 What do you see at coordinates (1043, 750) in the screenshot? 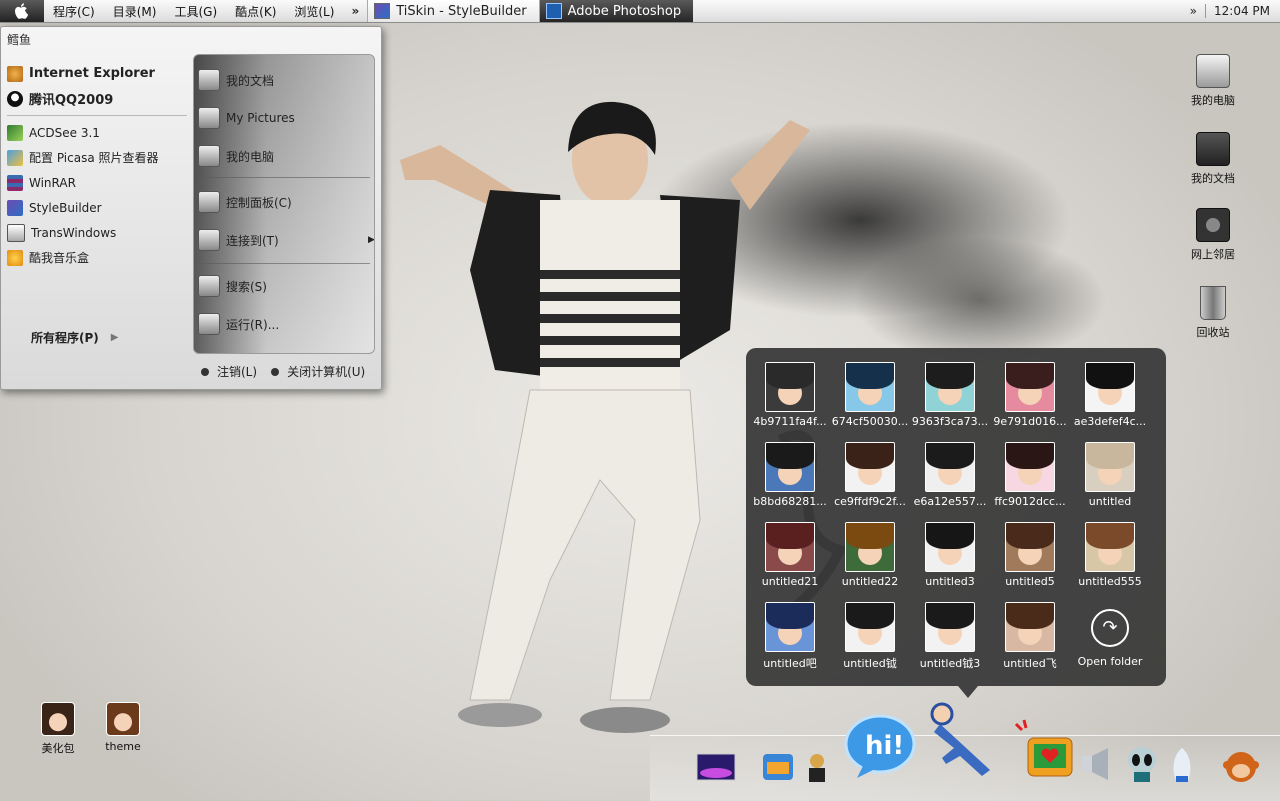
I see `tv-heart-icon` at bounding box center [1043, 750].